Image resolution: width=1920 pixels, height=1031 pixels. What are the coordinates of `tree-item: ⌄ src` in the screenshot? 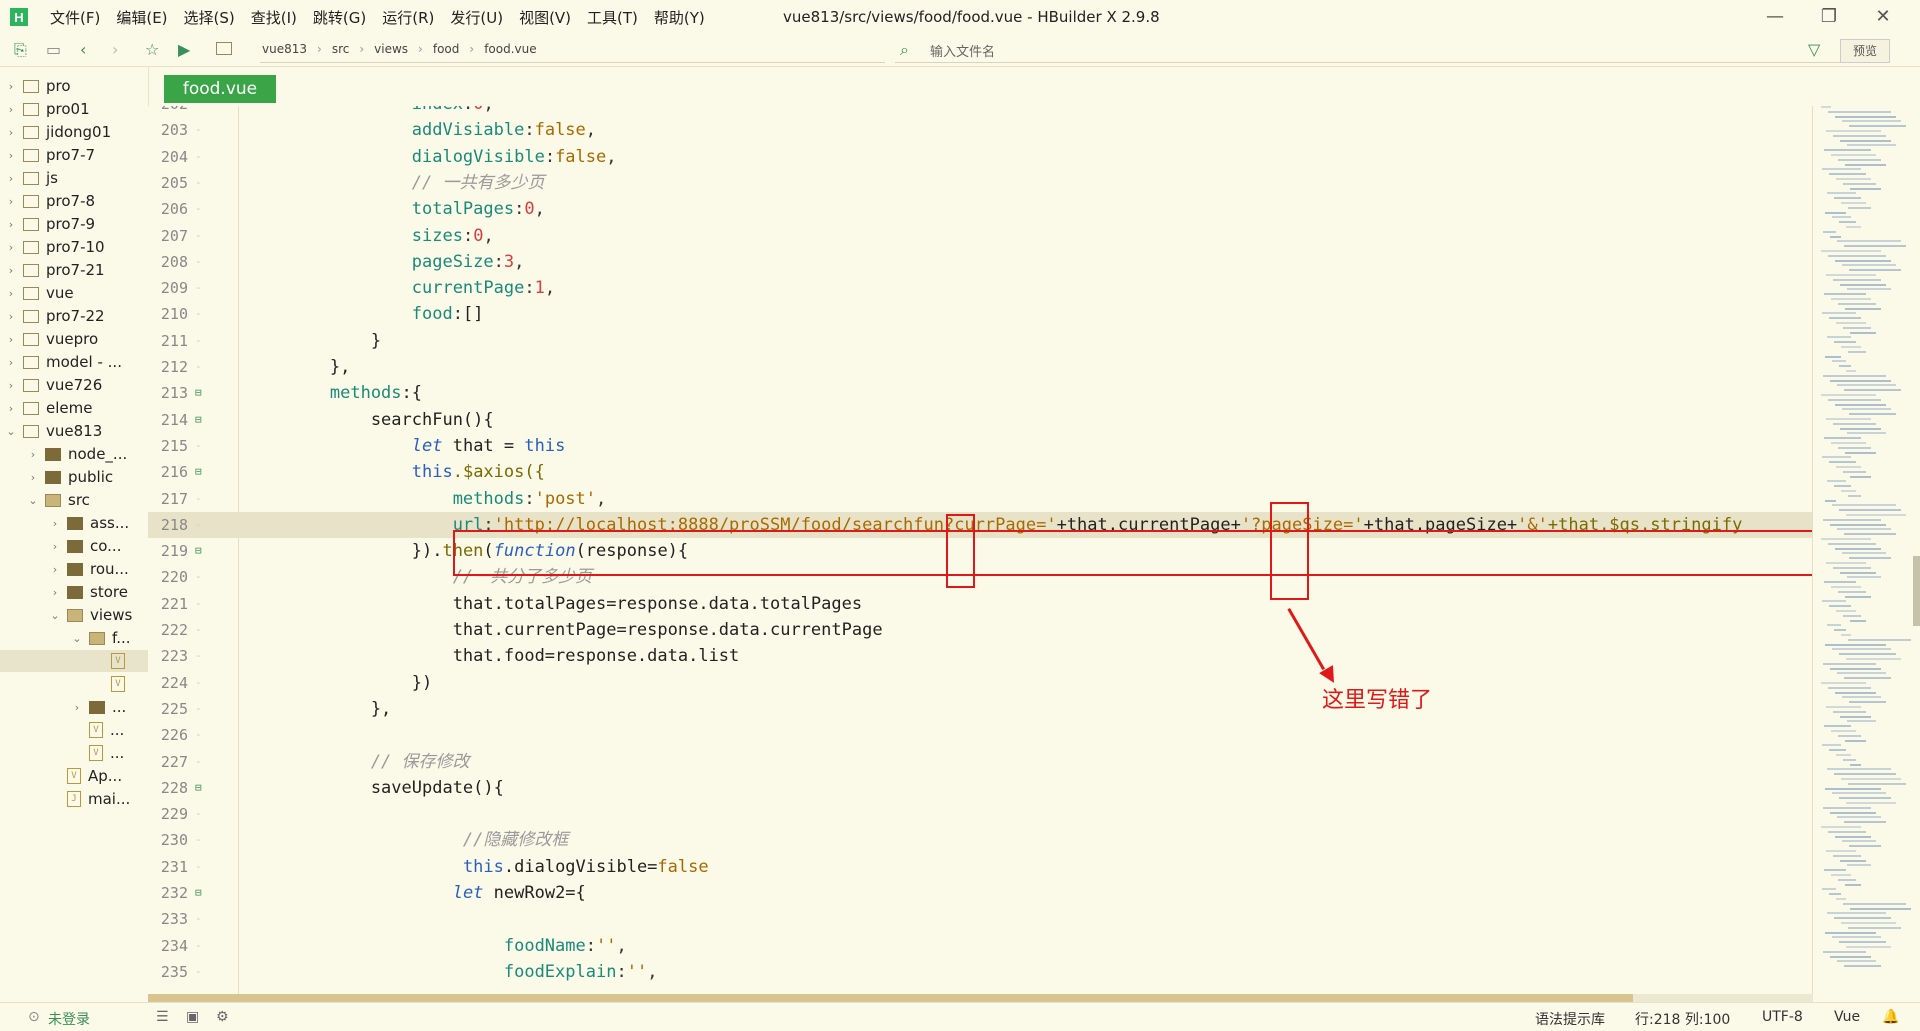 It's located at (74, 500).